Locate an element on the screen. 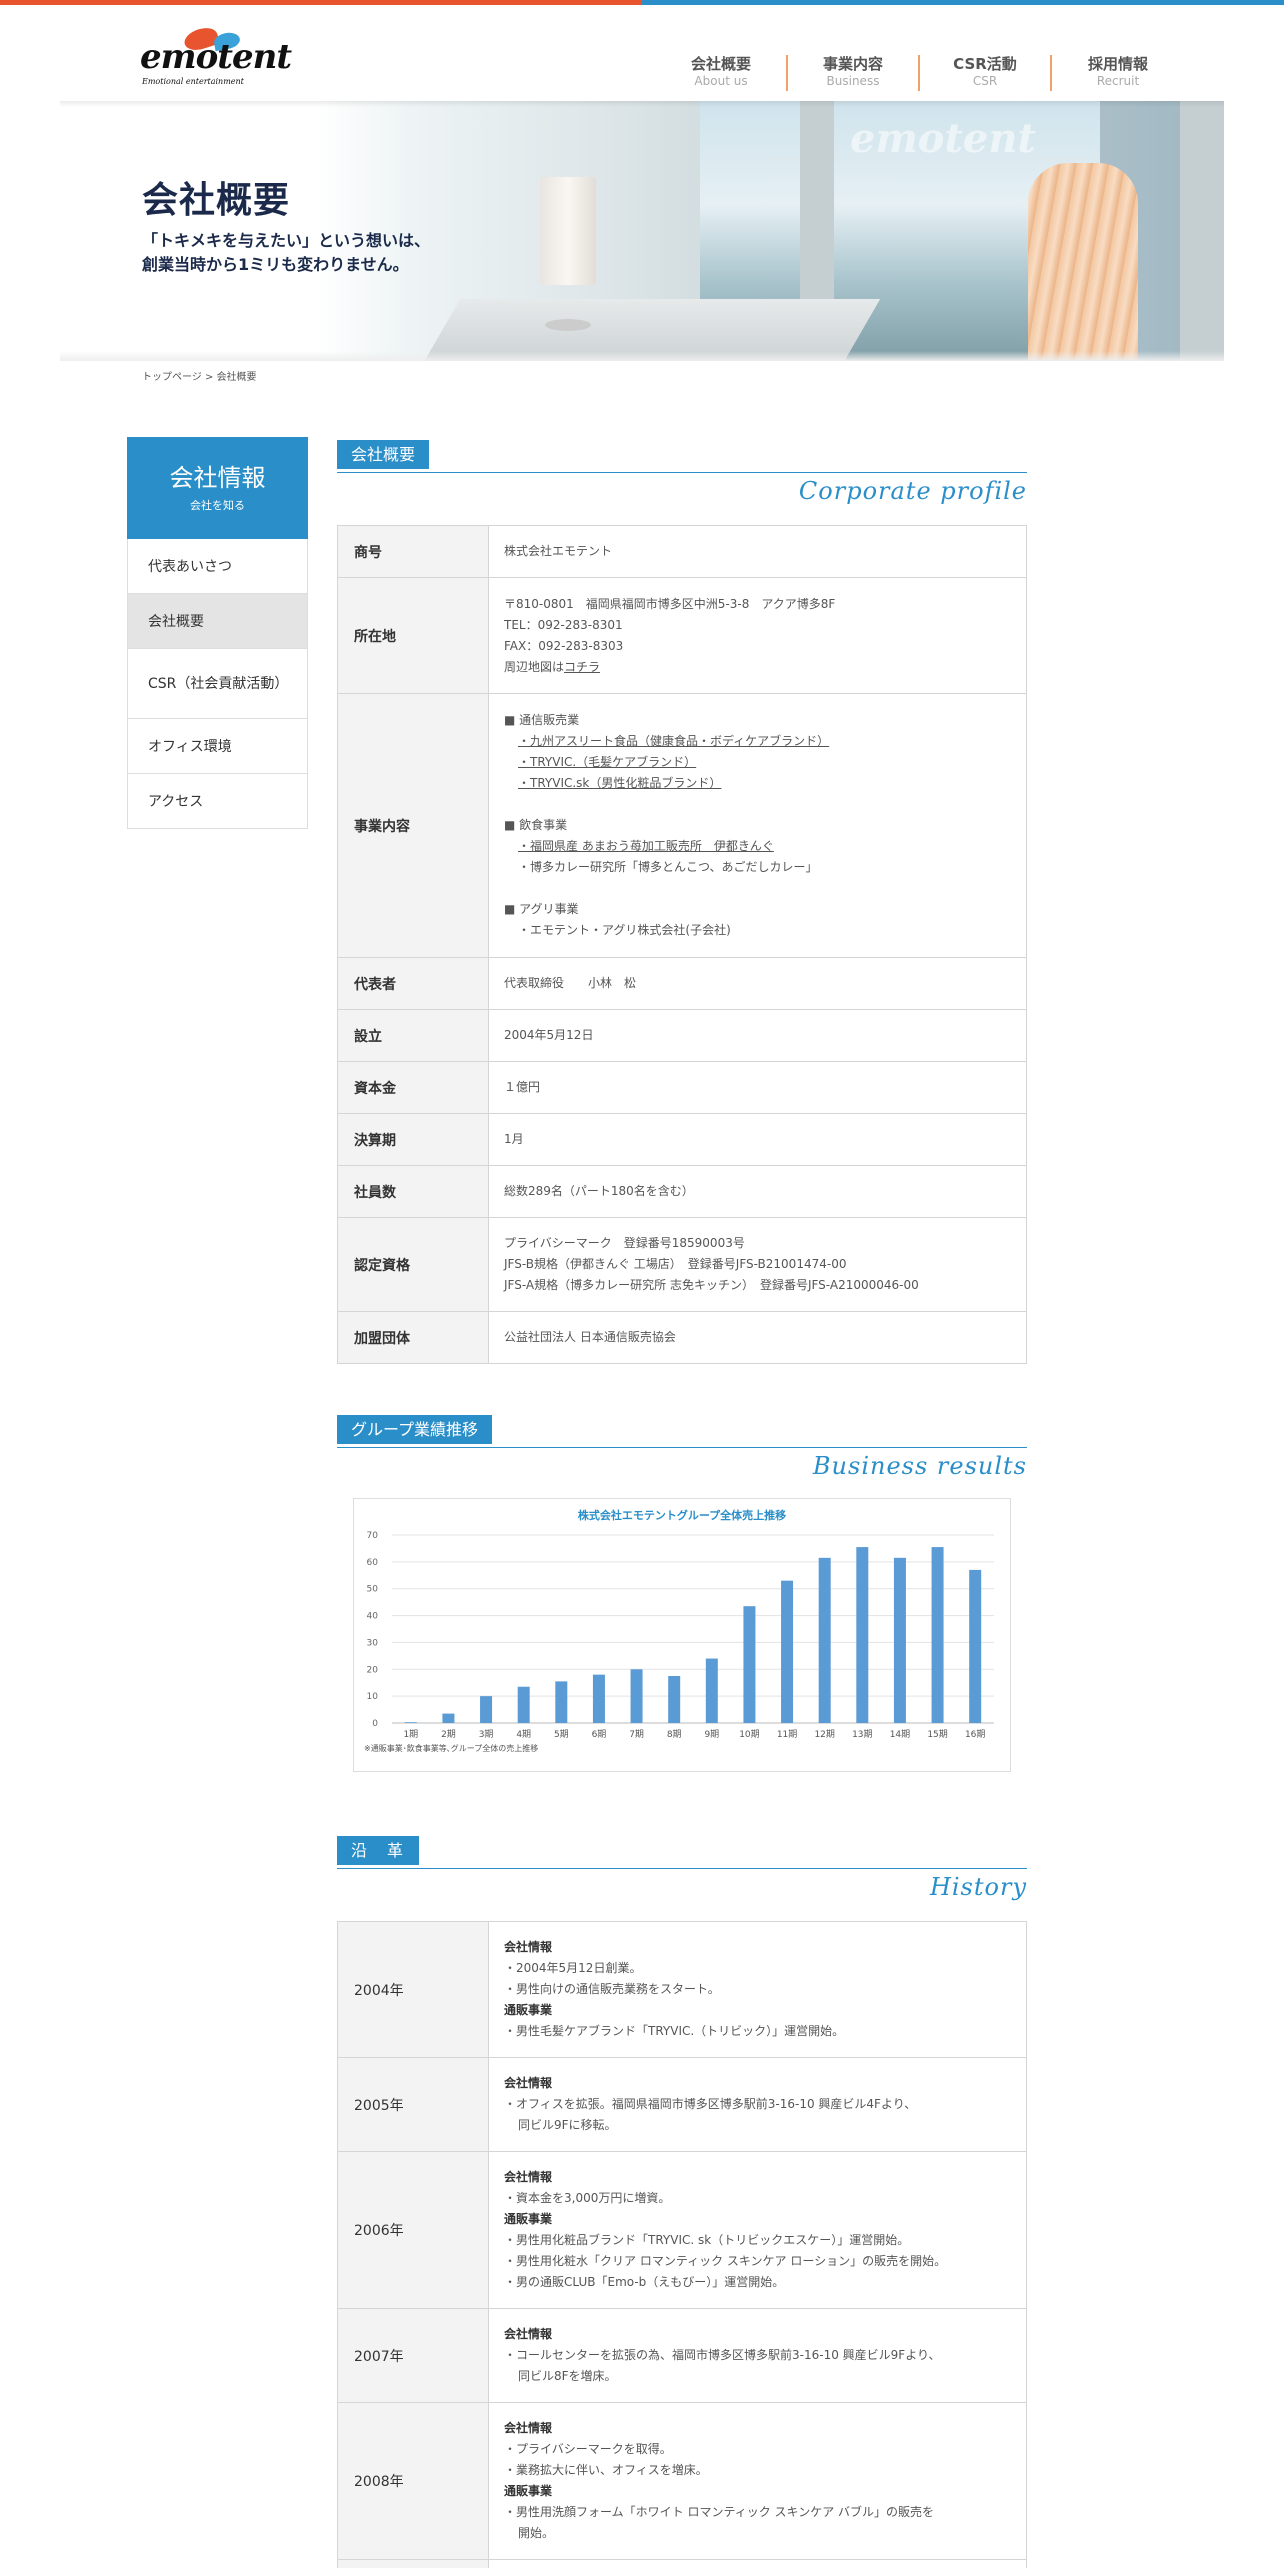 The width and height of the screenshot is (1284, 2568). logo-tagline: Emotional entertainment is located at coordinates (193, 81).